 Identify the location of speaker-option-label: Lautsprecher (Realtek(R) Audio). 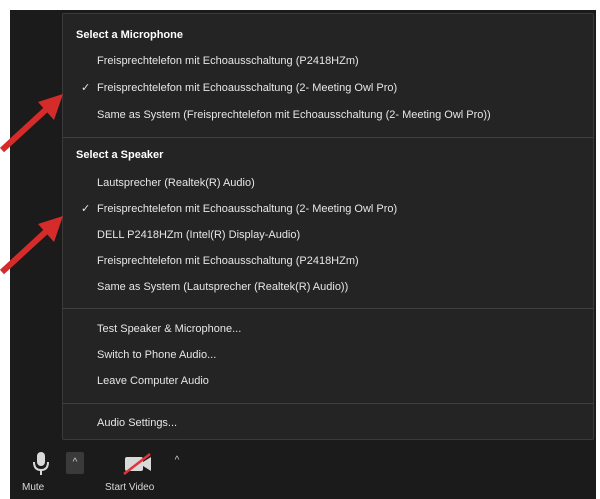
(176, 183).